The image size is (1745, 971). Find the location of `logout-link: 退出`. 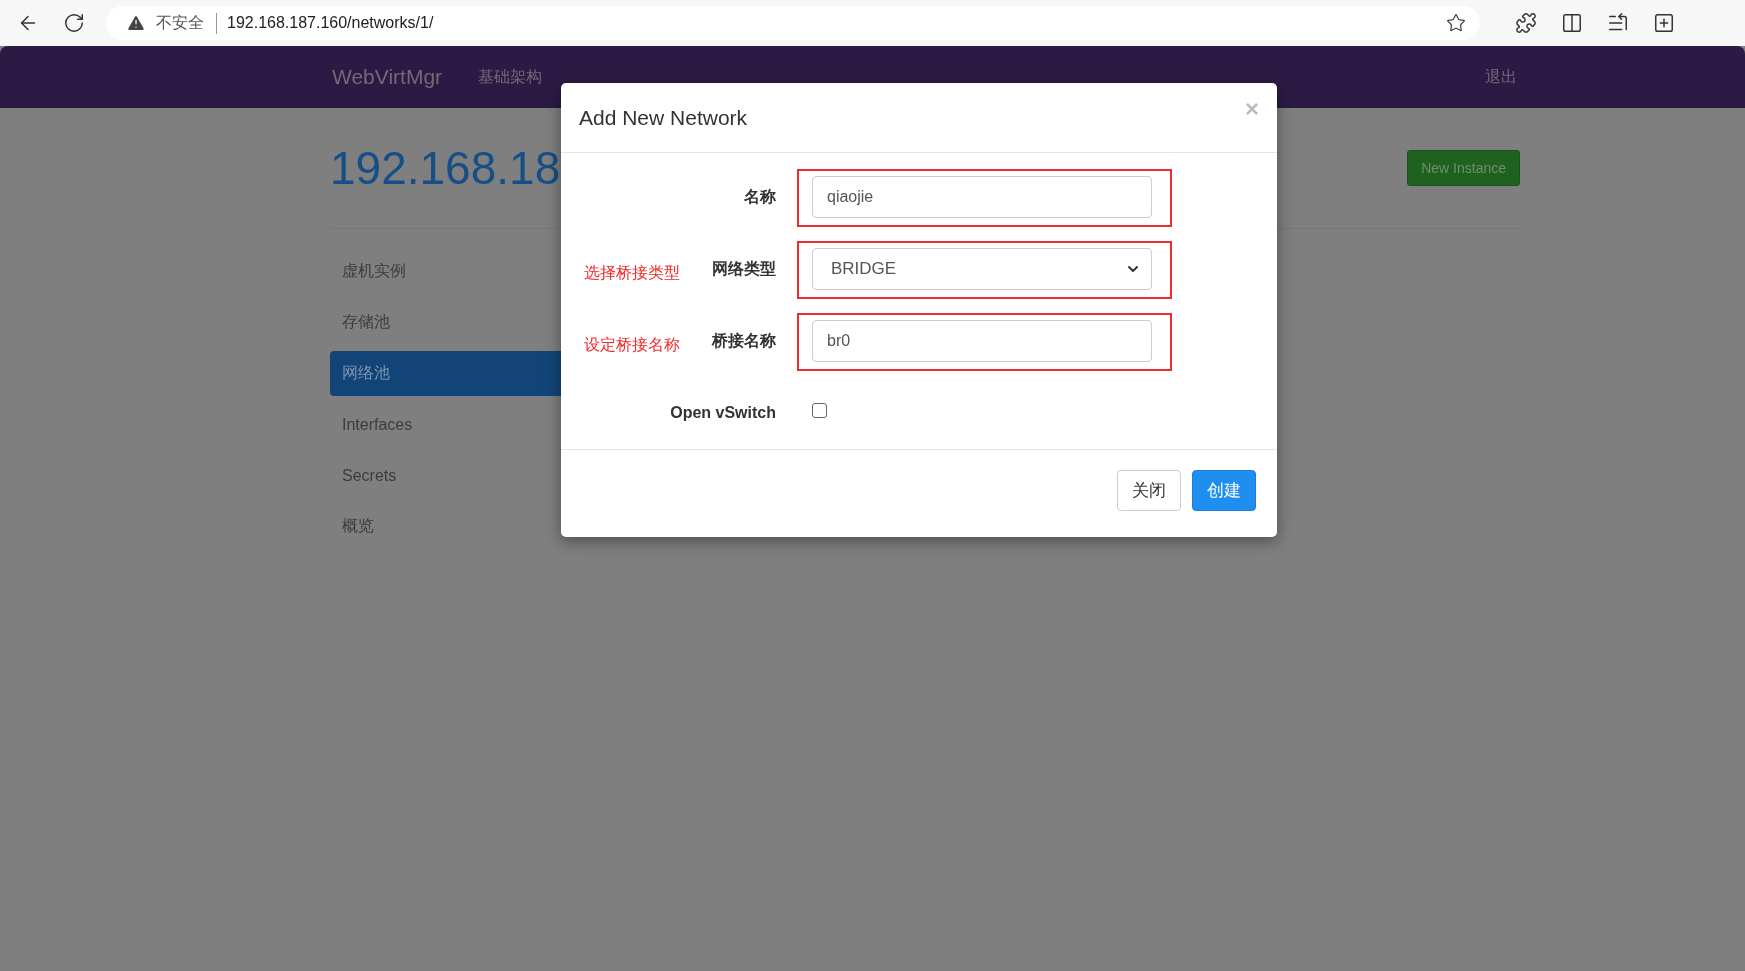

logout-link: 退出 is located at coordinates (1501, 77).